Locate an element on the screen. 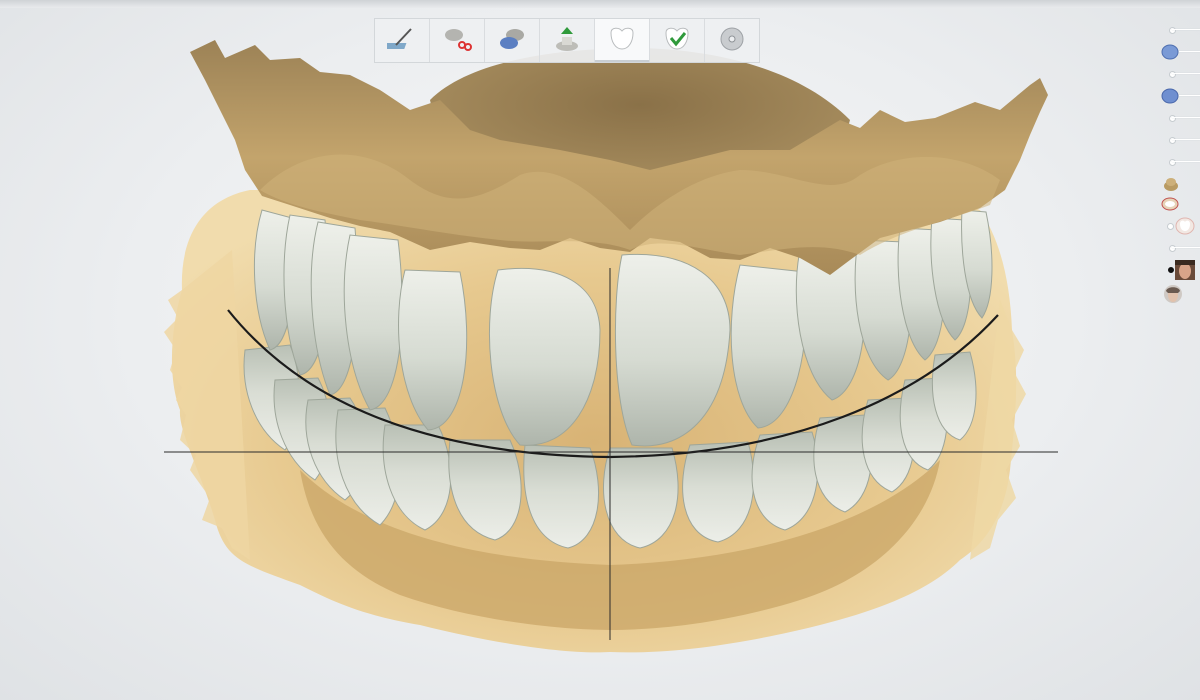 Image resolution: width=1200 pixels, height=700 pixels. tooth-design-icon is located at coordinates (622, 41).